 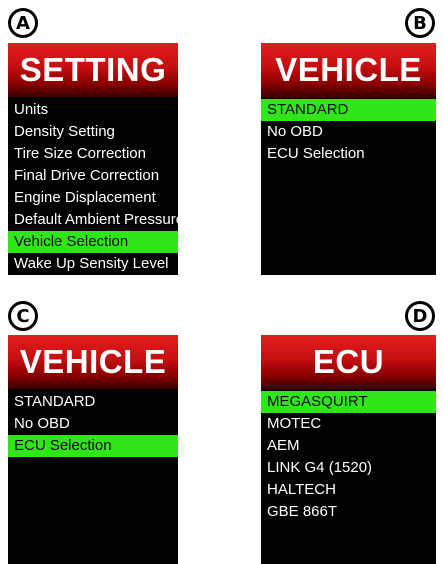 I want to click on panel-d-badge: D, so click(x=420, y=316).